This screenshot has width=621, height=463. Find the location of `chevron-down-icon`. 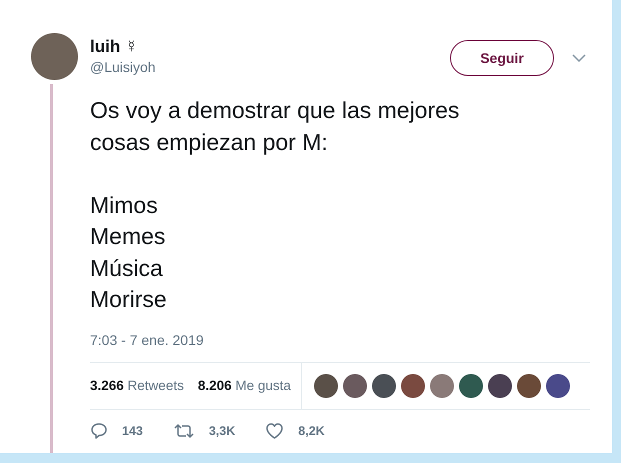

chevron-down-icon is located at coordinates (579, 58).